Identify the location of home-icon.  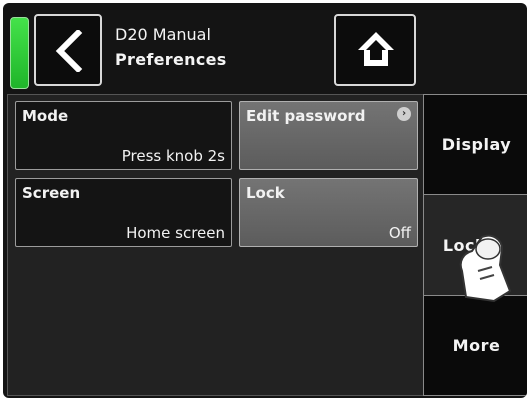
(376, 49).